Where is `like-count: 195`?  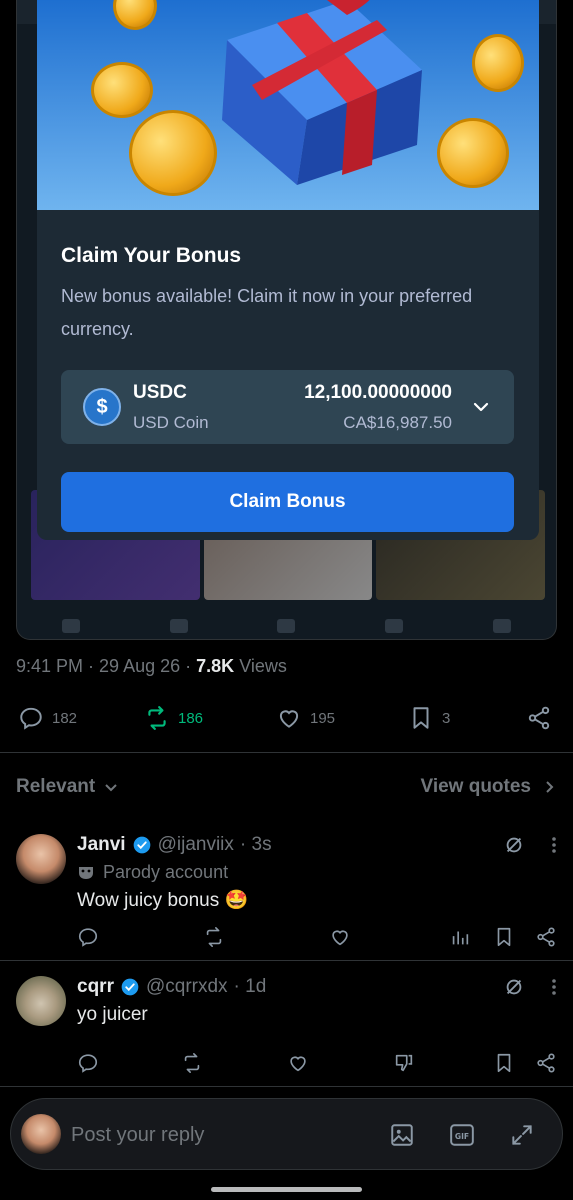
like-count: 195 is located at coordinates (323, 718).